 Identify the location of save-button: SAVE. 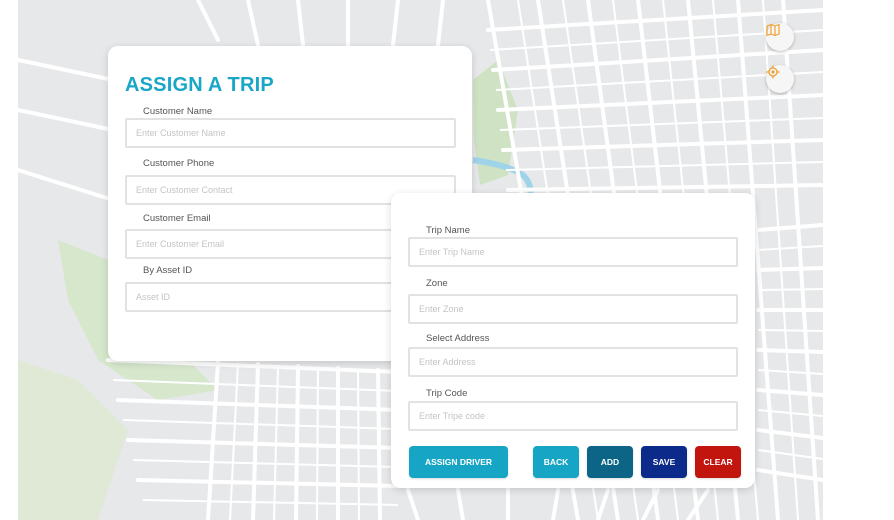
(664, 462).